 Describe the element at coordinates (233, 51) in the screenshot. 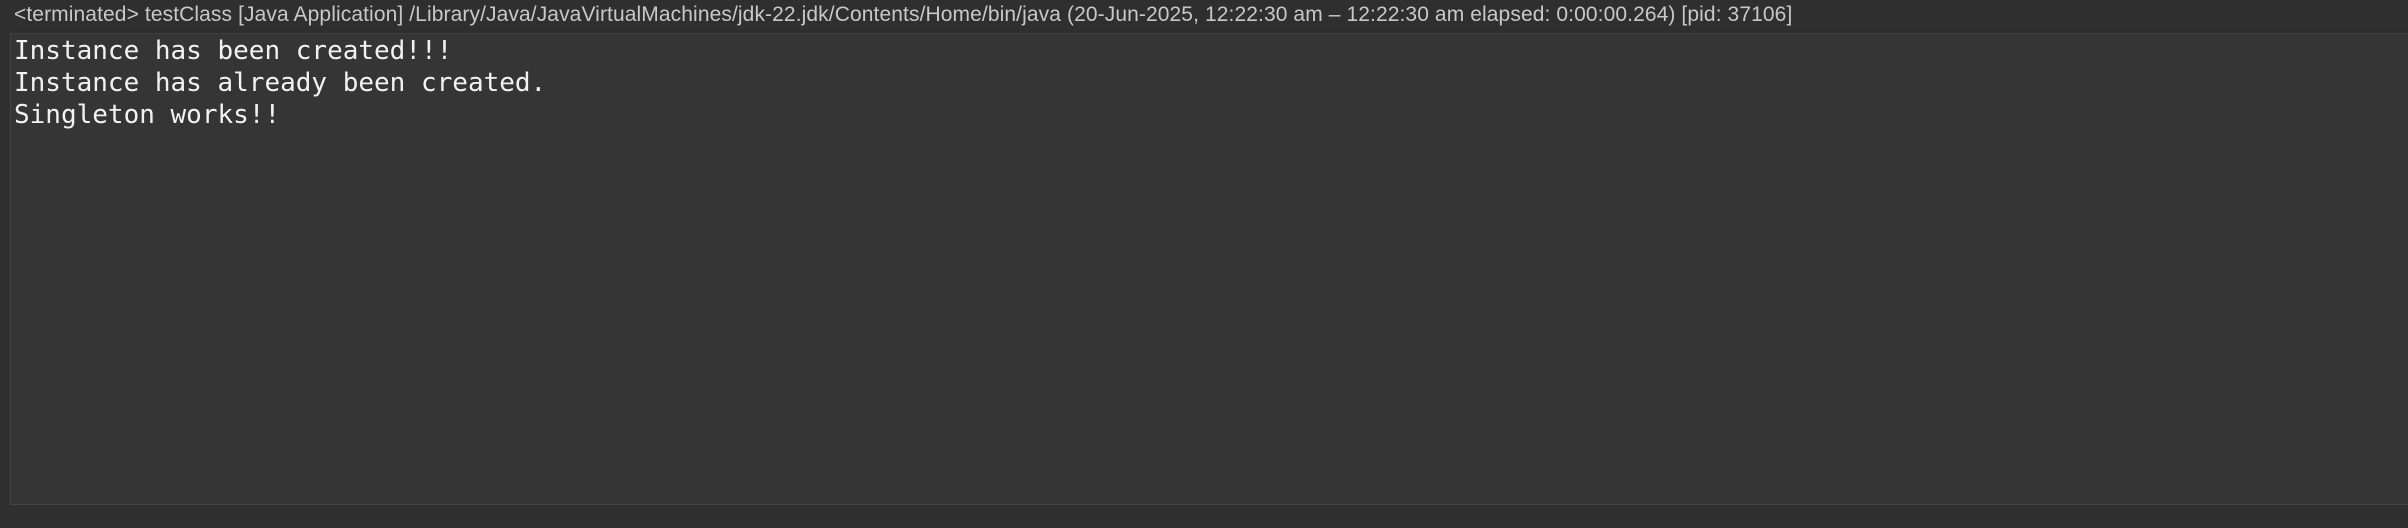

I see `console-output-line: Instance has been created!!!` at that location.